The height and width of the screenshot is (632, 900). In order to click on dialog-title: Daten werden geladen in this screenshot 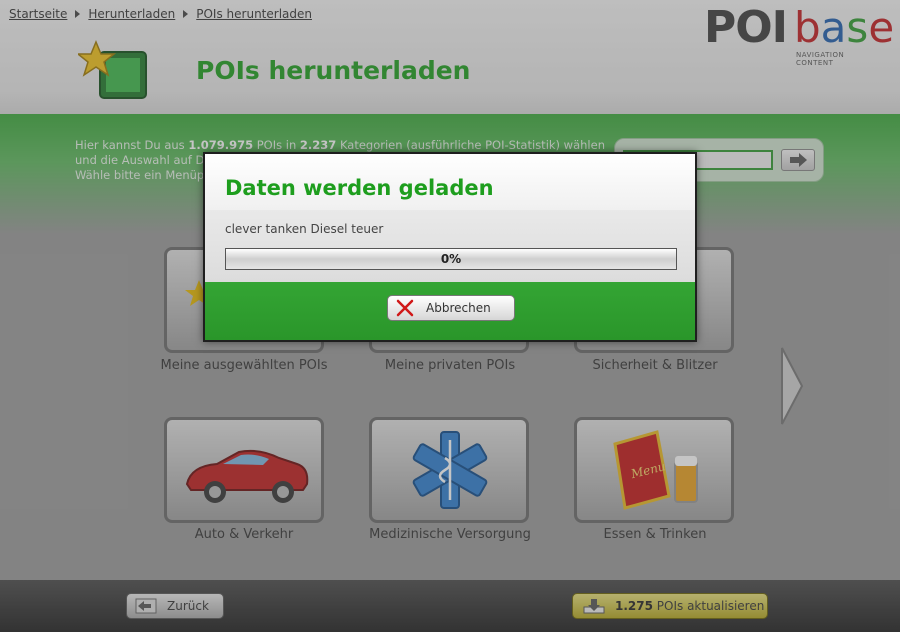, I will do `click(359, 188)`.